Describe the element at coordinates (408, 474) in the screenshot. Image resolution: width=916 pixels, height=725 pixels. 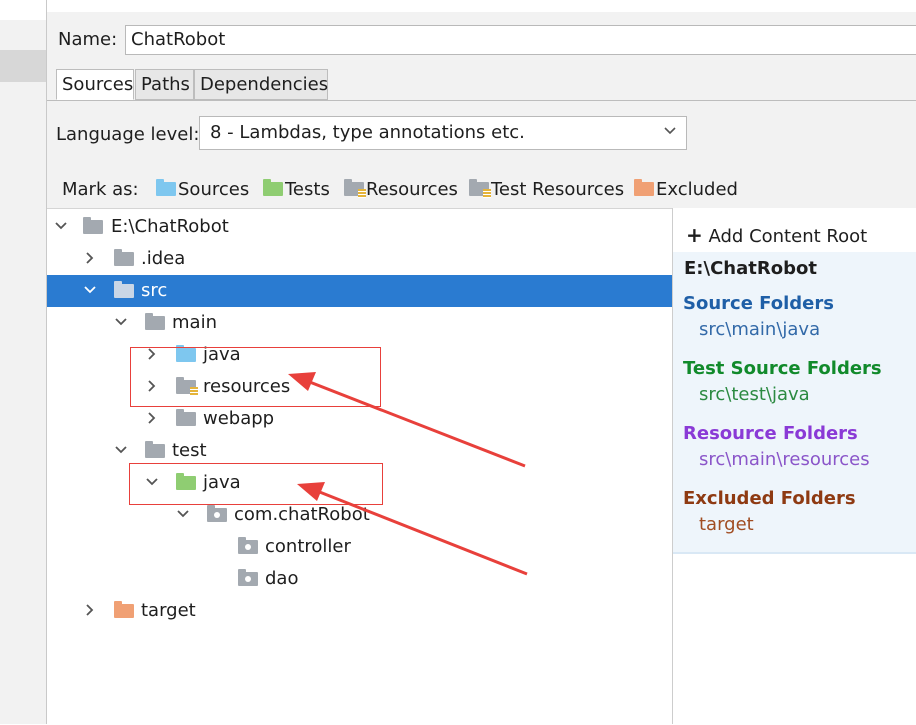
I see `annotation-arrows` at that location.